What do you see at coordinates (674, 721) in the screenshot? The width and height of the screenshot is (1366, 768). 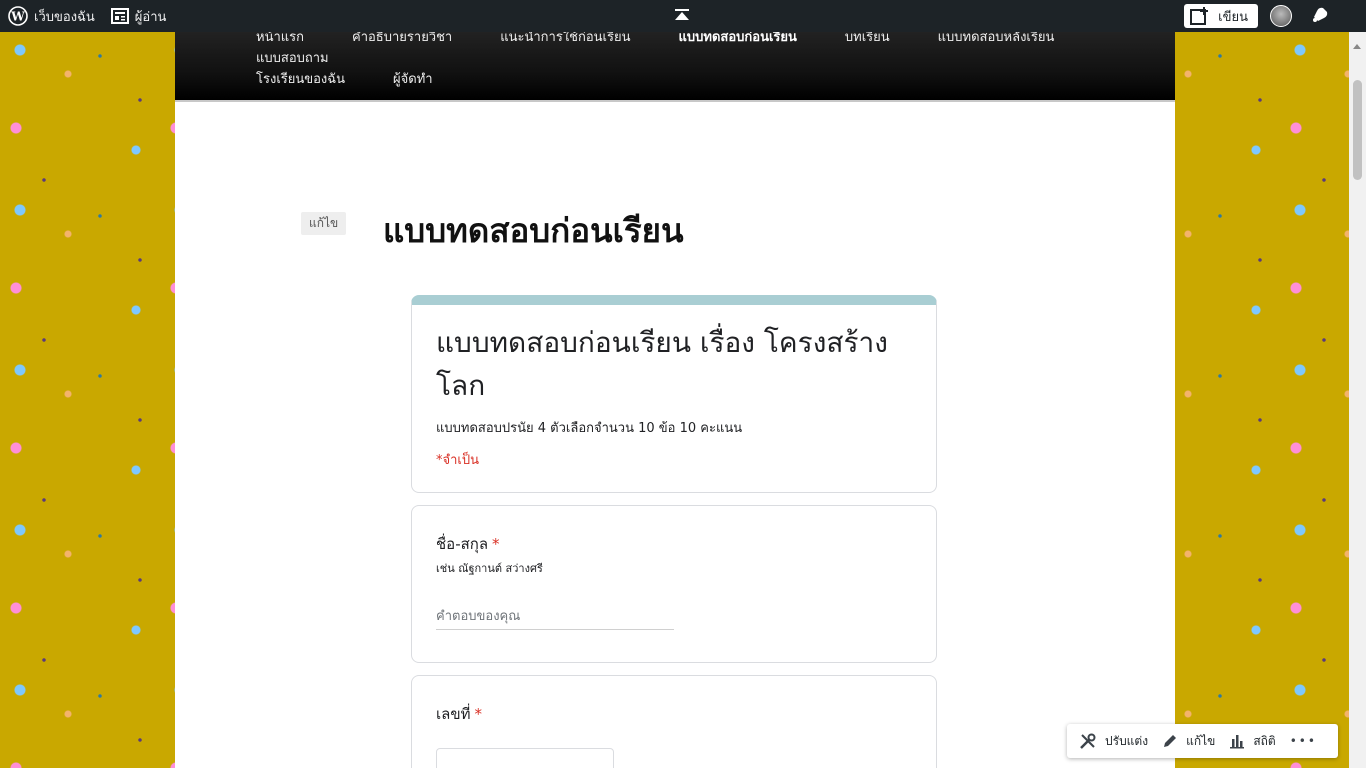 I see `question-card-number: เลขที่ *` at bounding box center [674, 721].